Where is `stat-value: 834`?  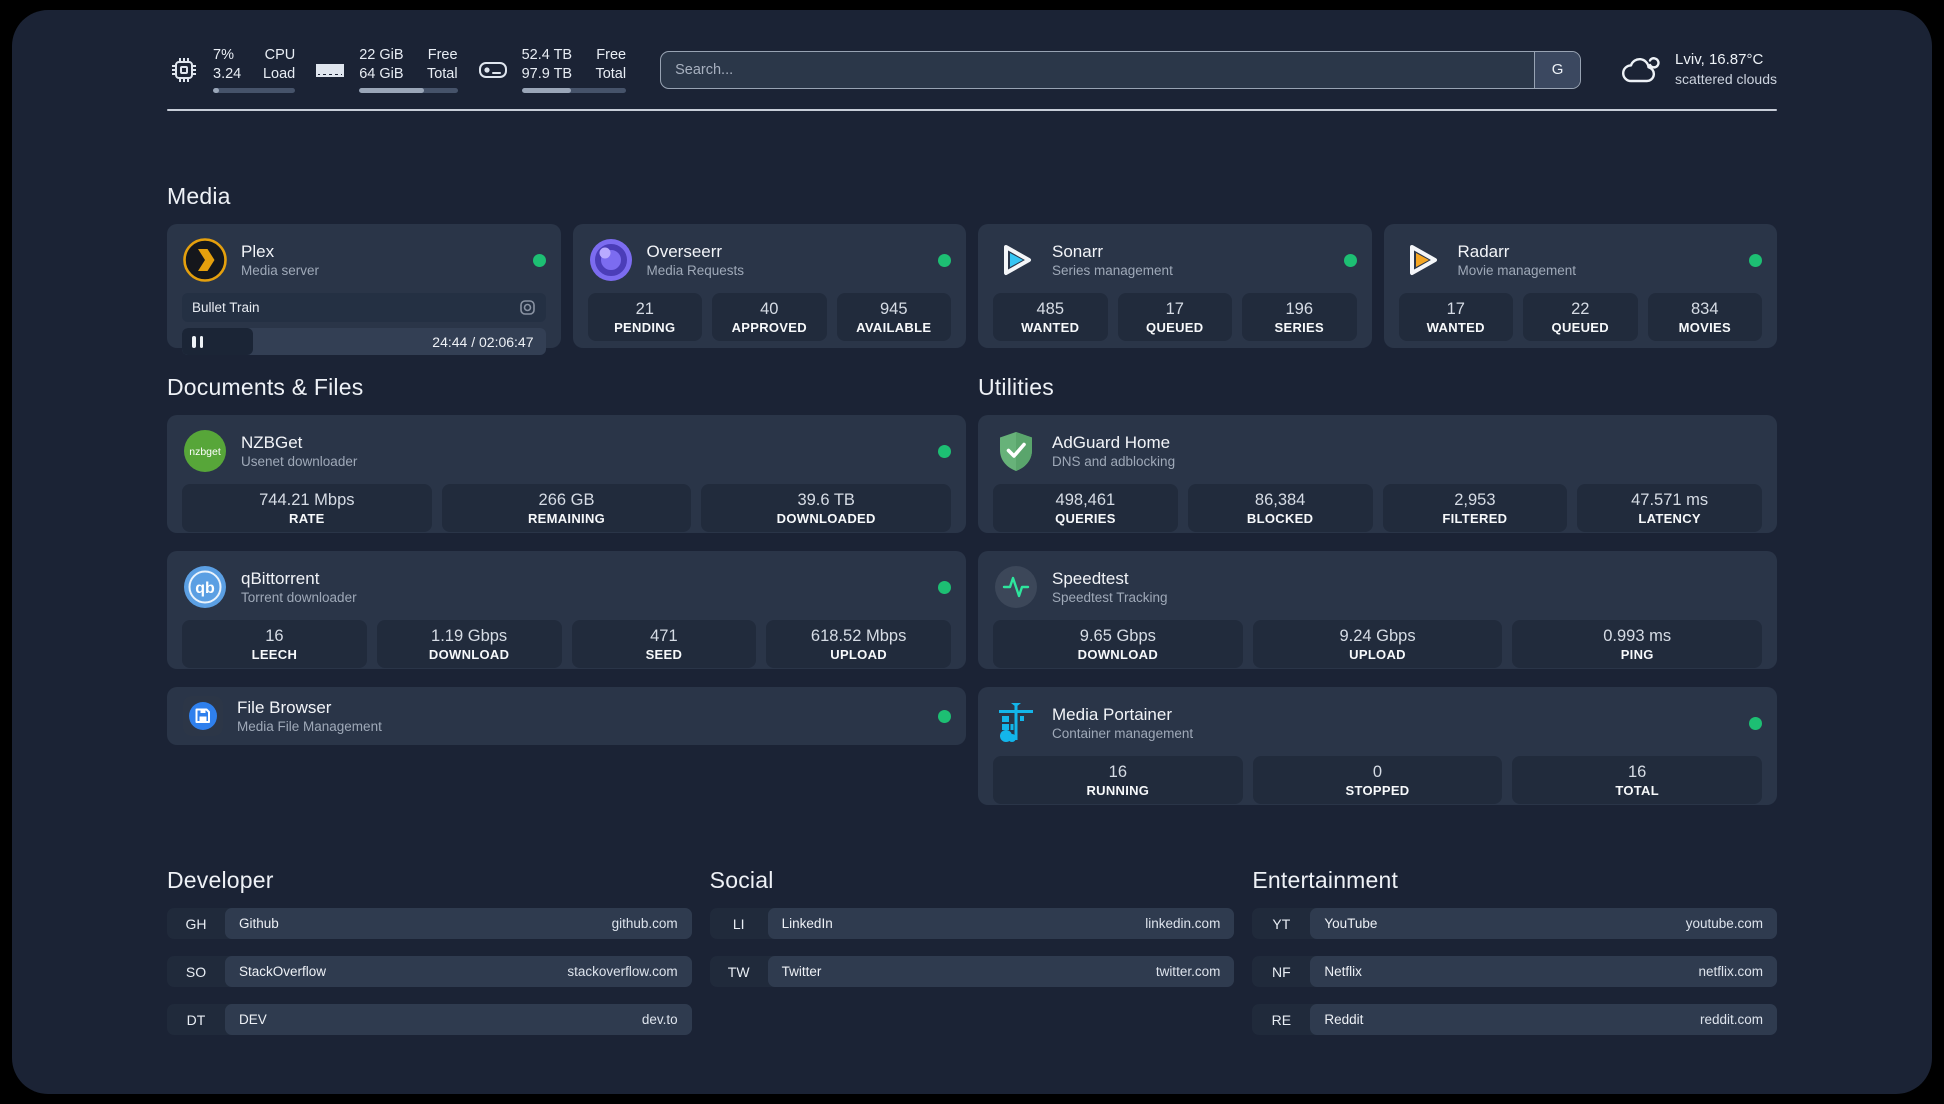
stat-value: 834 is located at coordinates (1704, 308).